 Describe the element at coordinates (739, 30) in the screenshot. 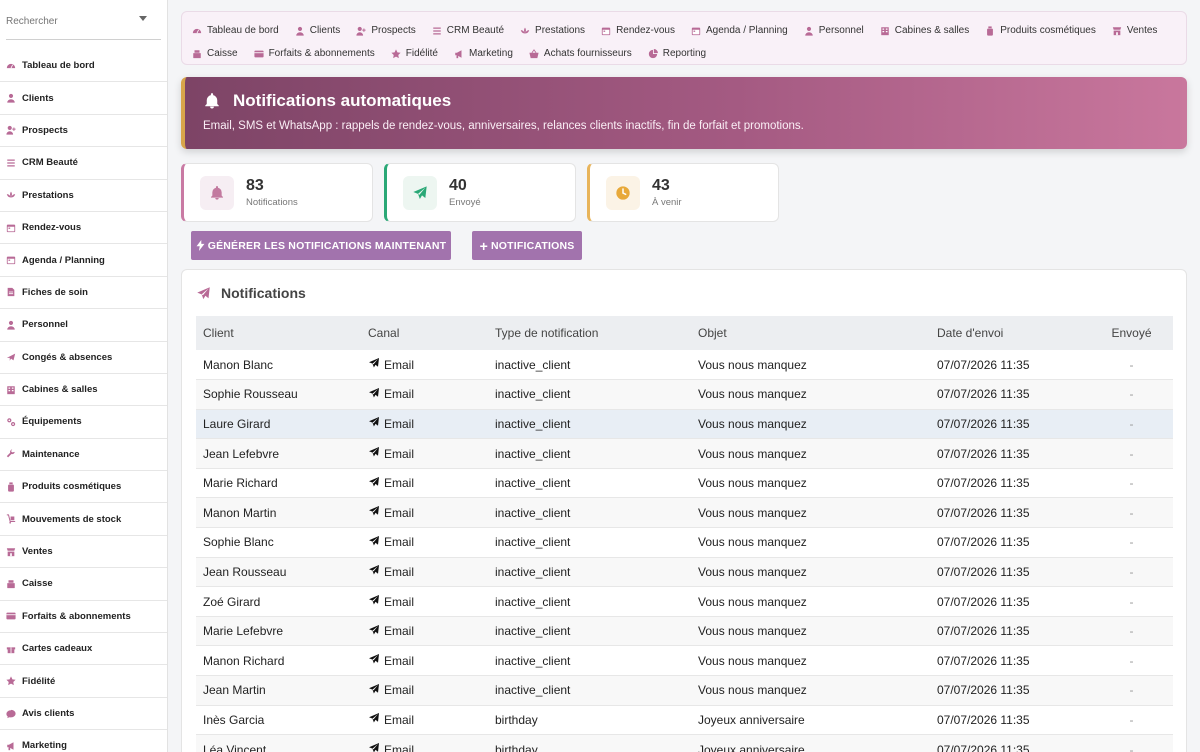

I see `nav-item-agenda-planning: Agenda / Planning` at that location.